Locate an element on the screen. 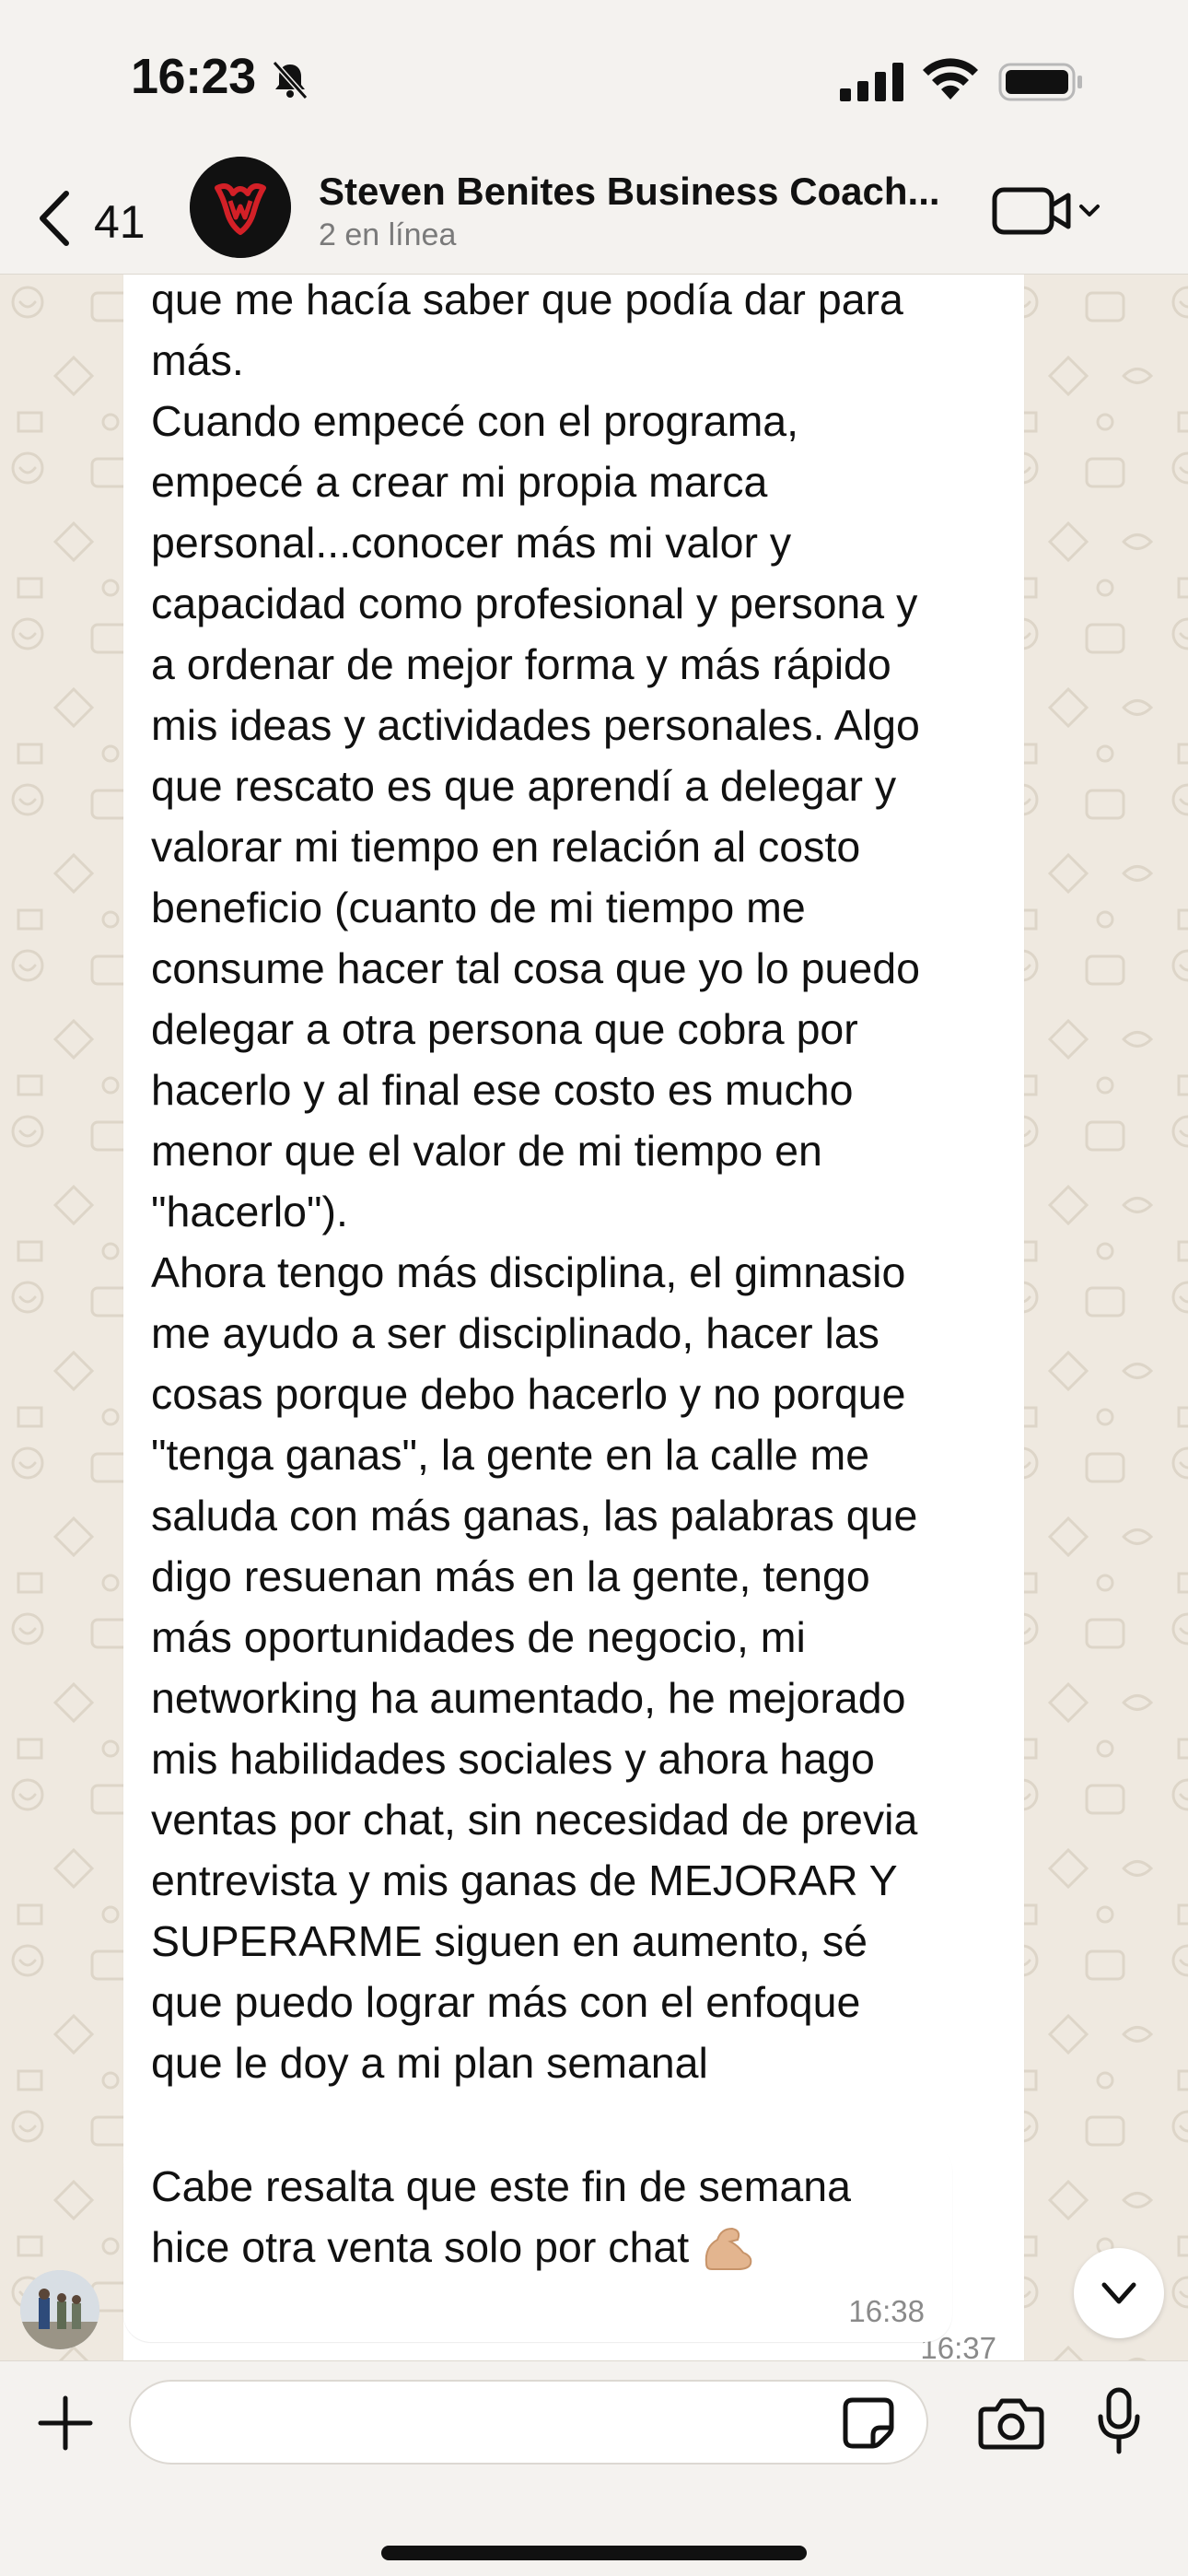  back-button: 41 is located at coordinates (92, 215).